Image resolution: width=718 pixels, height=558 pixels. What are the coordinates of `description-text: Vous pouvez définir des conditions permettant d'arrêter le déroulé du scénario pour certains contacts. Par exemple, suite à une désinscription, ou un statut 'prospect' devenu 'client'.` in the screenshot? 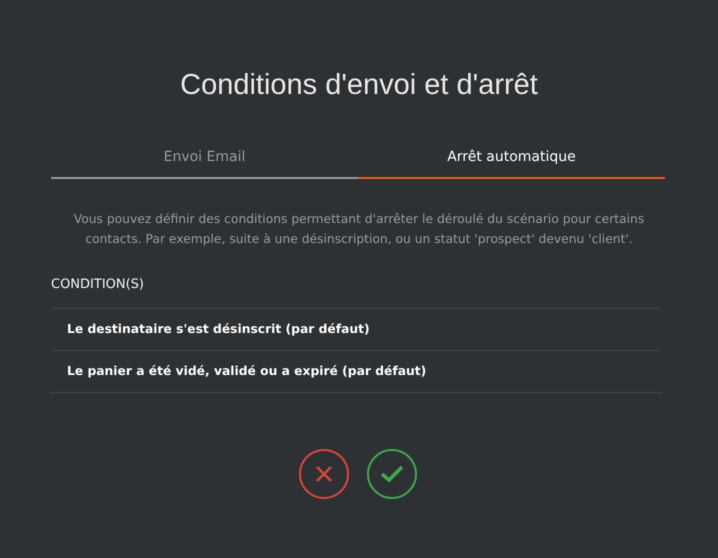 It's located at (359, 229).